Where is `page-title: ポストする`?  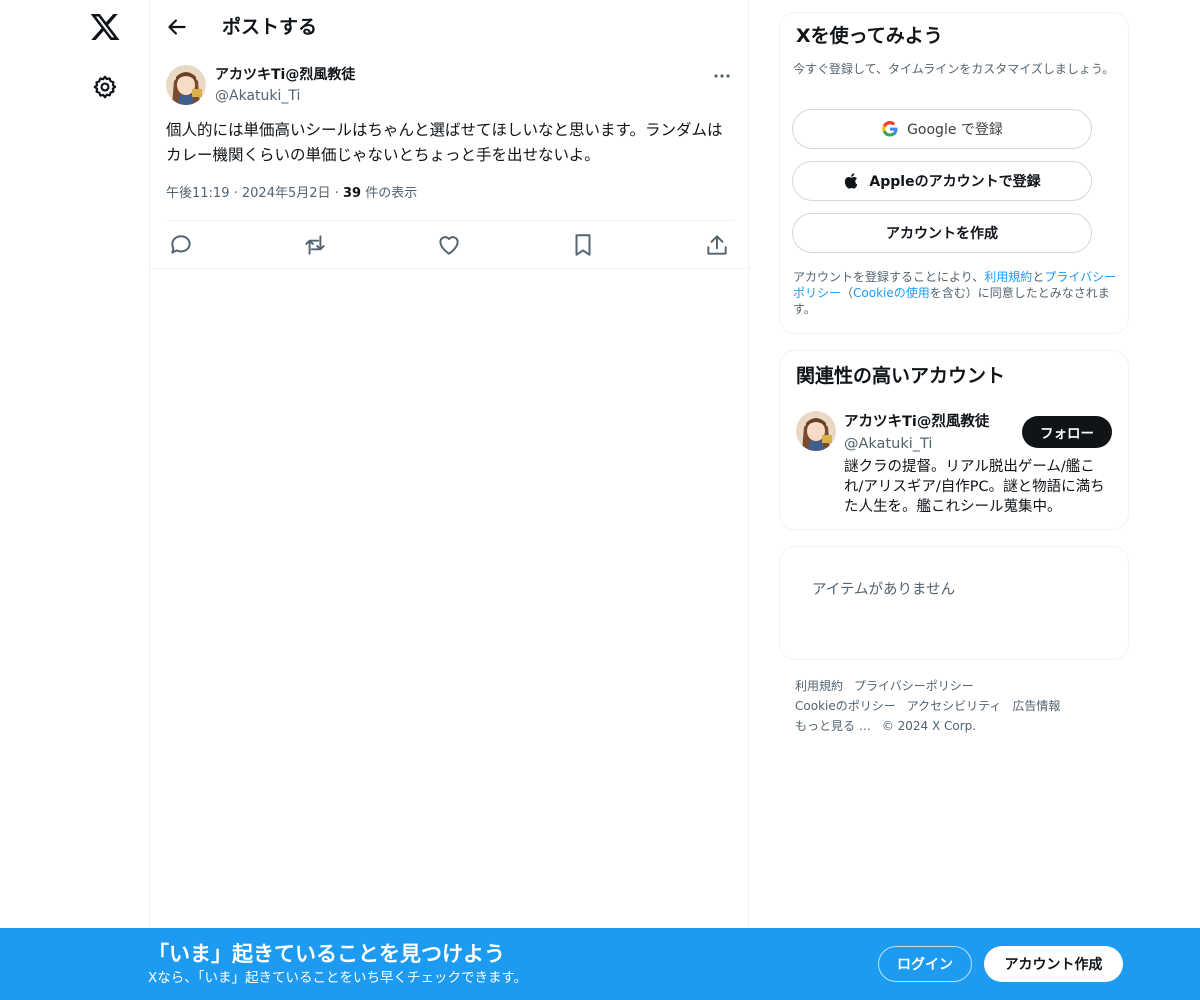 page-title: ポストする is located at coordinates (270, 27).